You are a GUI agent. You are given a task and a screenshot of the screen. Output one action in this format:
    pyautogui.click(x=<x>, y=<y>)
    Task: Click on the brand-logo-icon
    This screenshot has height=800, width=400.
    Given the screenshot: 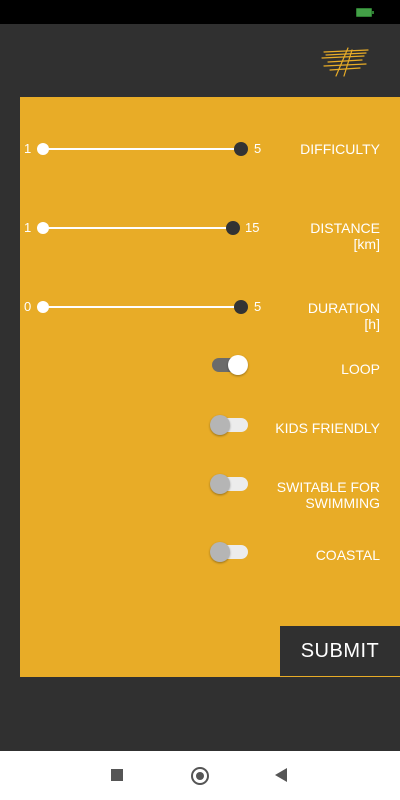 What is the action you would take?
    pyautogui.click(x=345, y=62)
    